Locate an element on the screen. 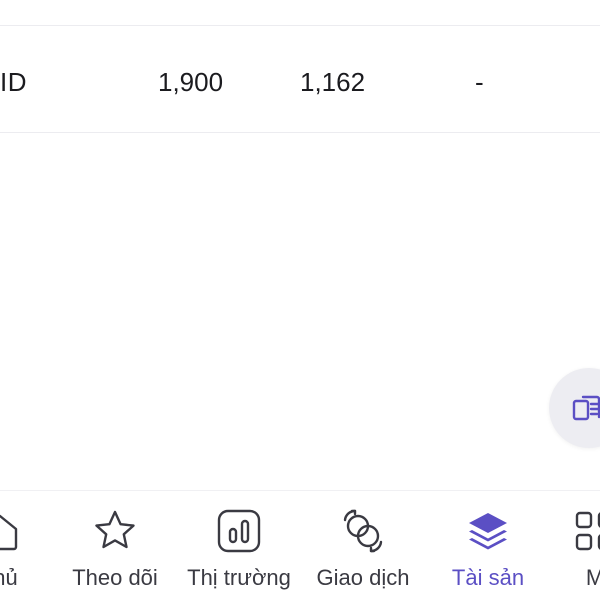  tab-market: Thị trường is located at coordinates (239, 545).